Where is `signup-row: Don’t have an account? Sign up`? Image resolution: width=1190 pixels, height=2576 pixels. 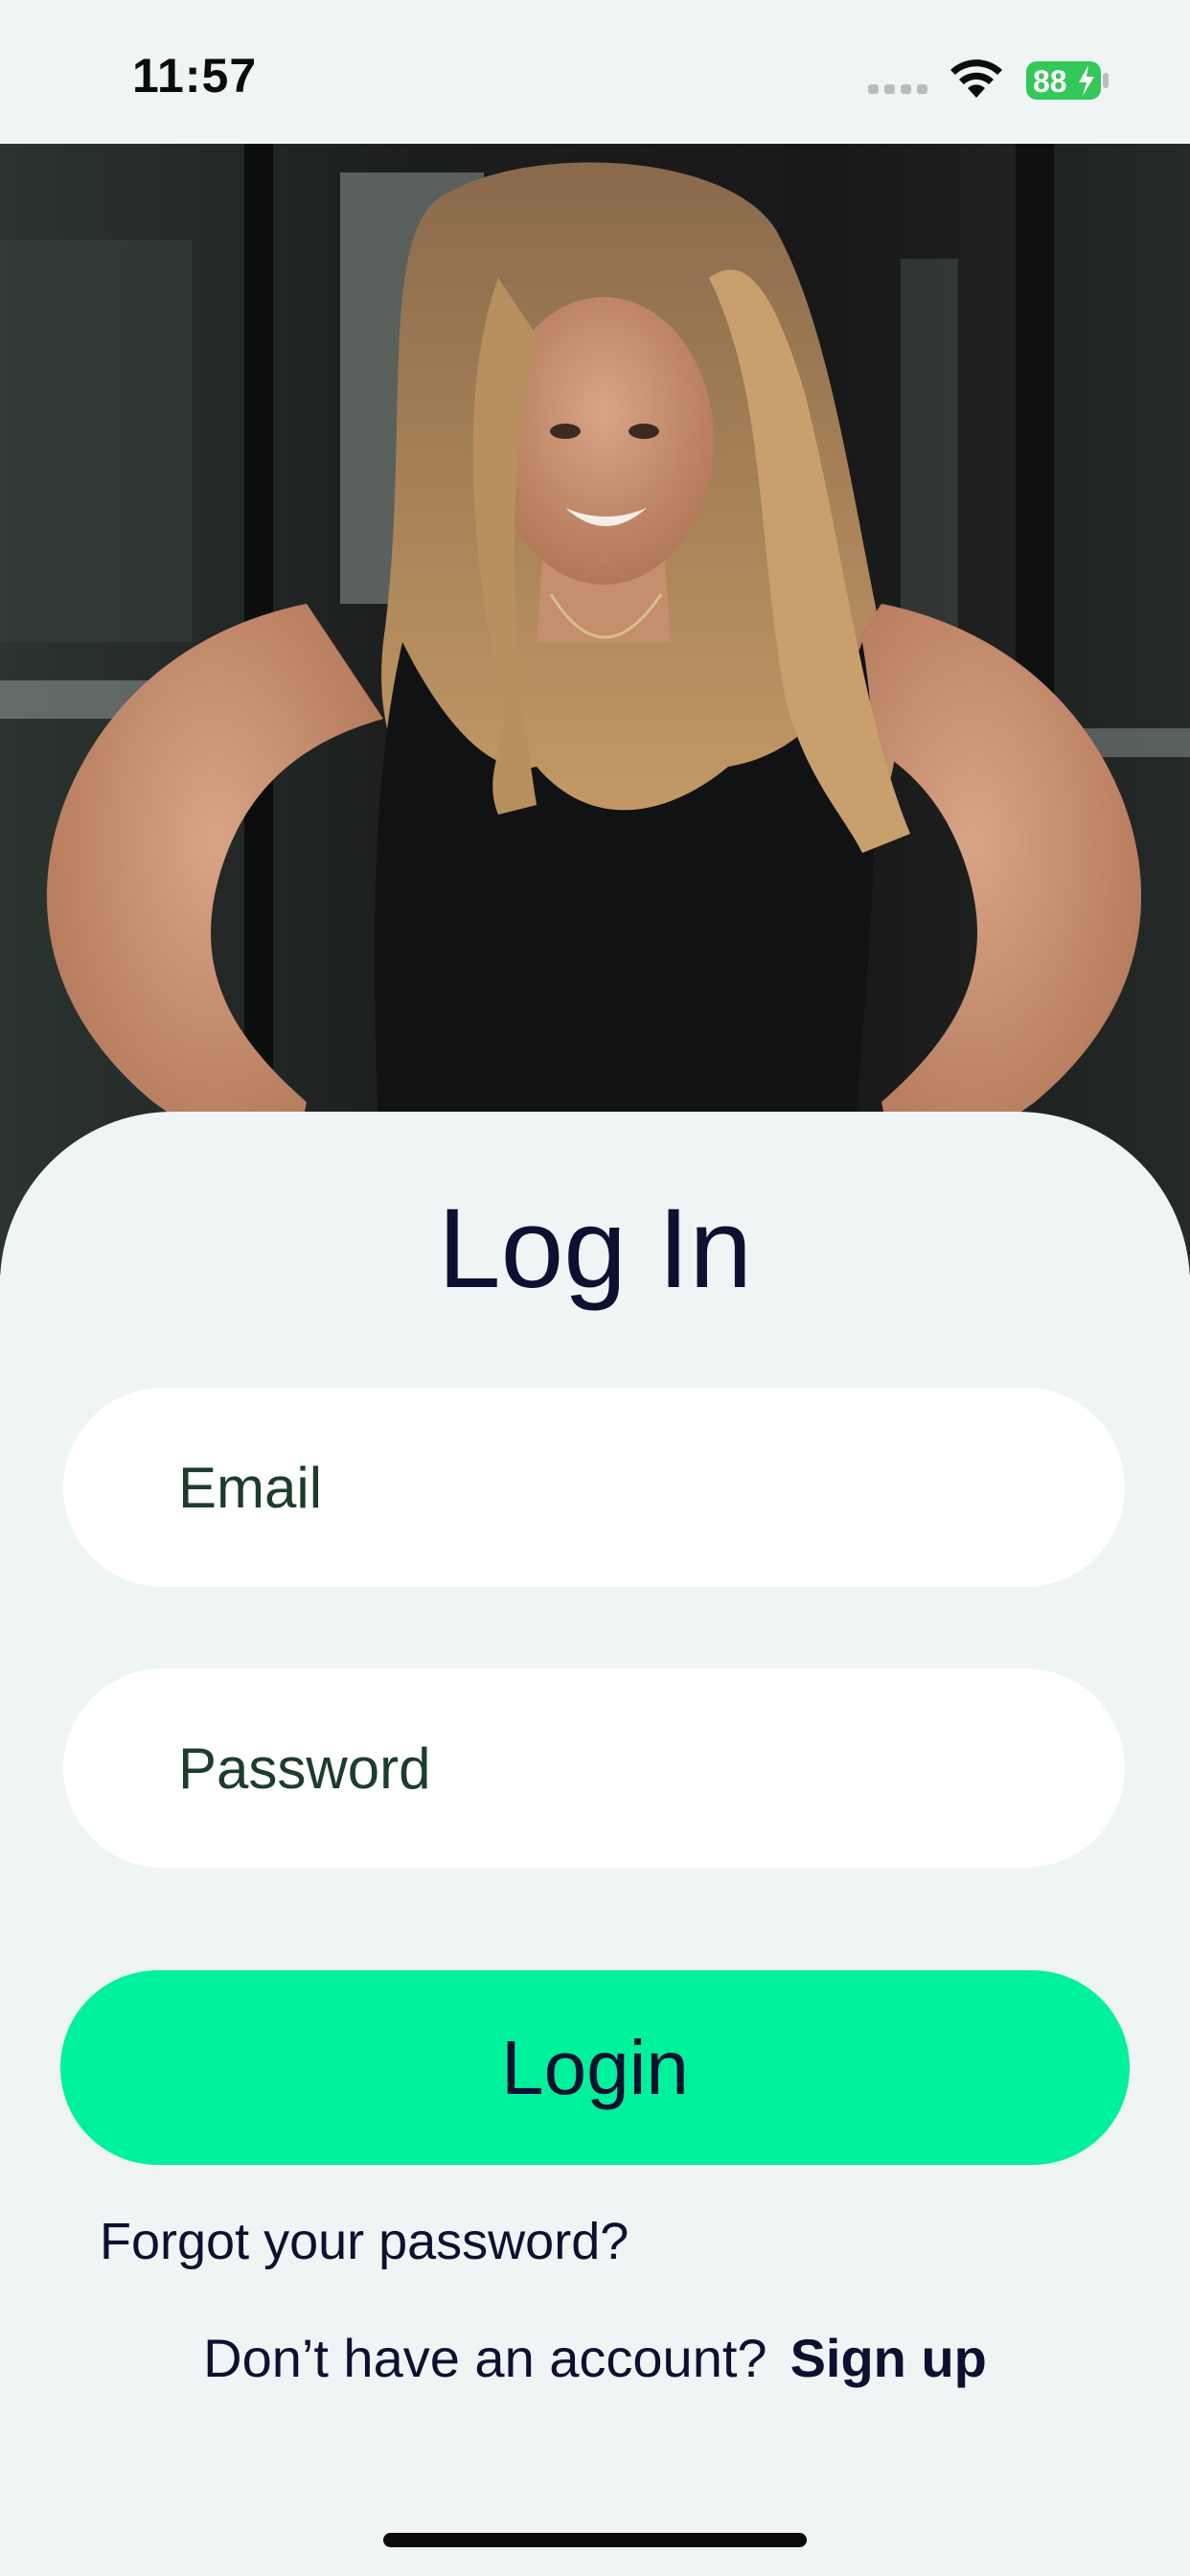
signup-row: Don’t have an account? Sign up is located at coordinates (595, 2358).